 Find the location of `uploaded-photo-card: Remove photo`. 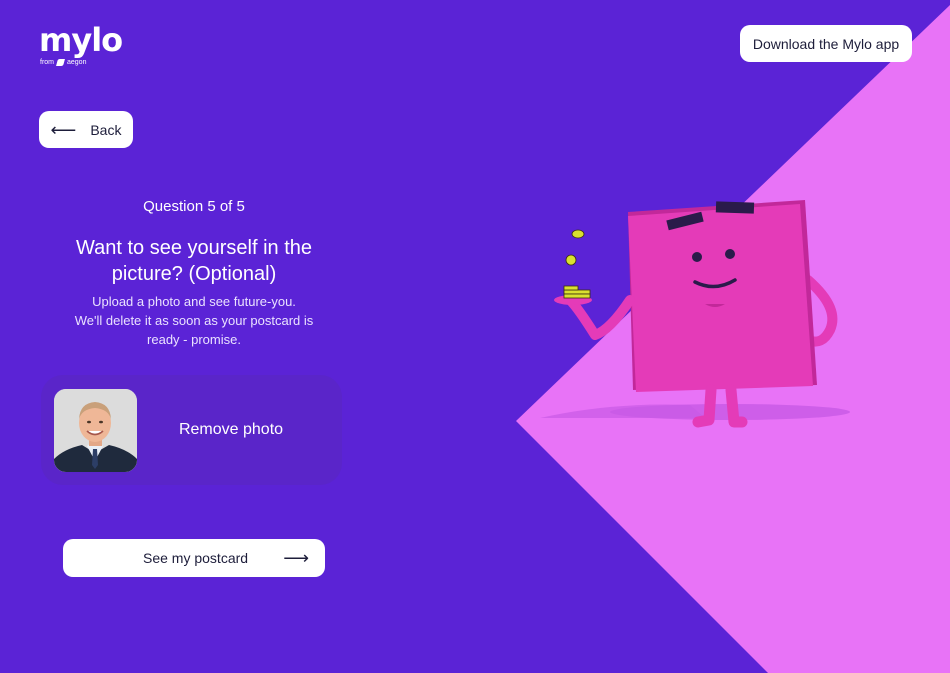

uploaded-photo-card: Remove photo is located at coordinates (191, 430).